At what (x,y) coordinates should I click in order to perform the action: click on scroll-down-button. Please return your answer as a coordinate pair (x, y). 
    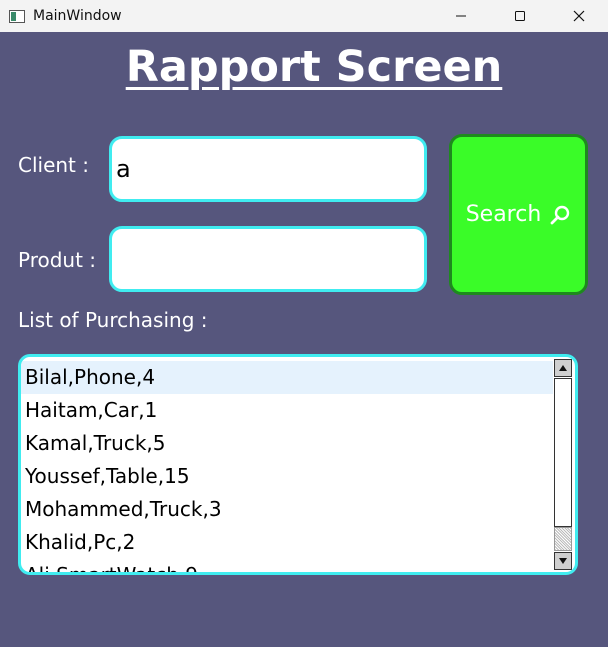
    Looking at the image, I should click on (563, 561).